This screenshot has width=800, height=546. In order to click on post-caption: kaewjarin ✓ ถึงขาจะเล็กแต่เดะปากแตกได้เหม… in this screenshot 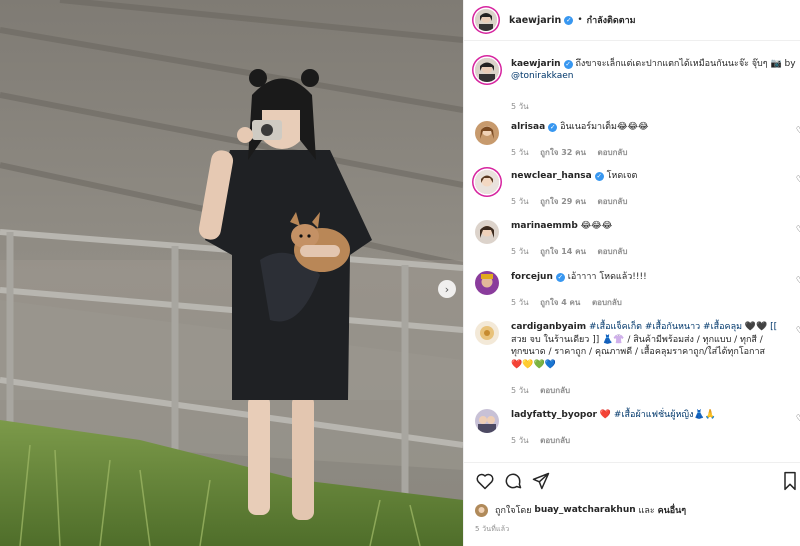, I will do `click(637, 84)`.